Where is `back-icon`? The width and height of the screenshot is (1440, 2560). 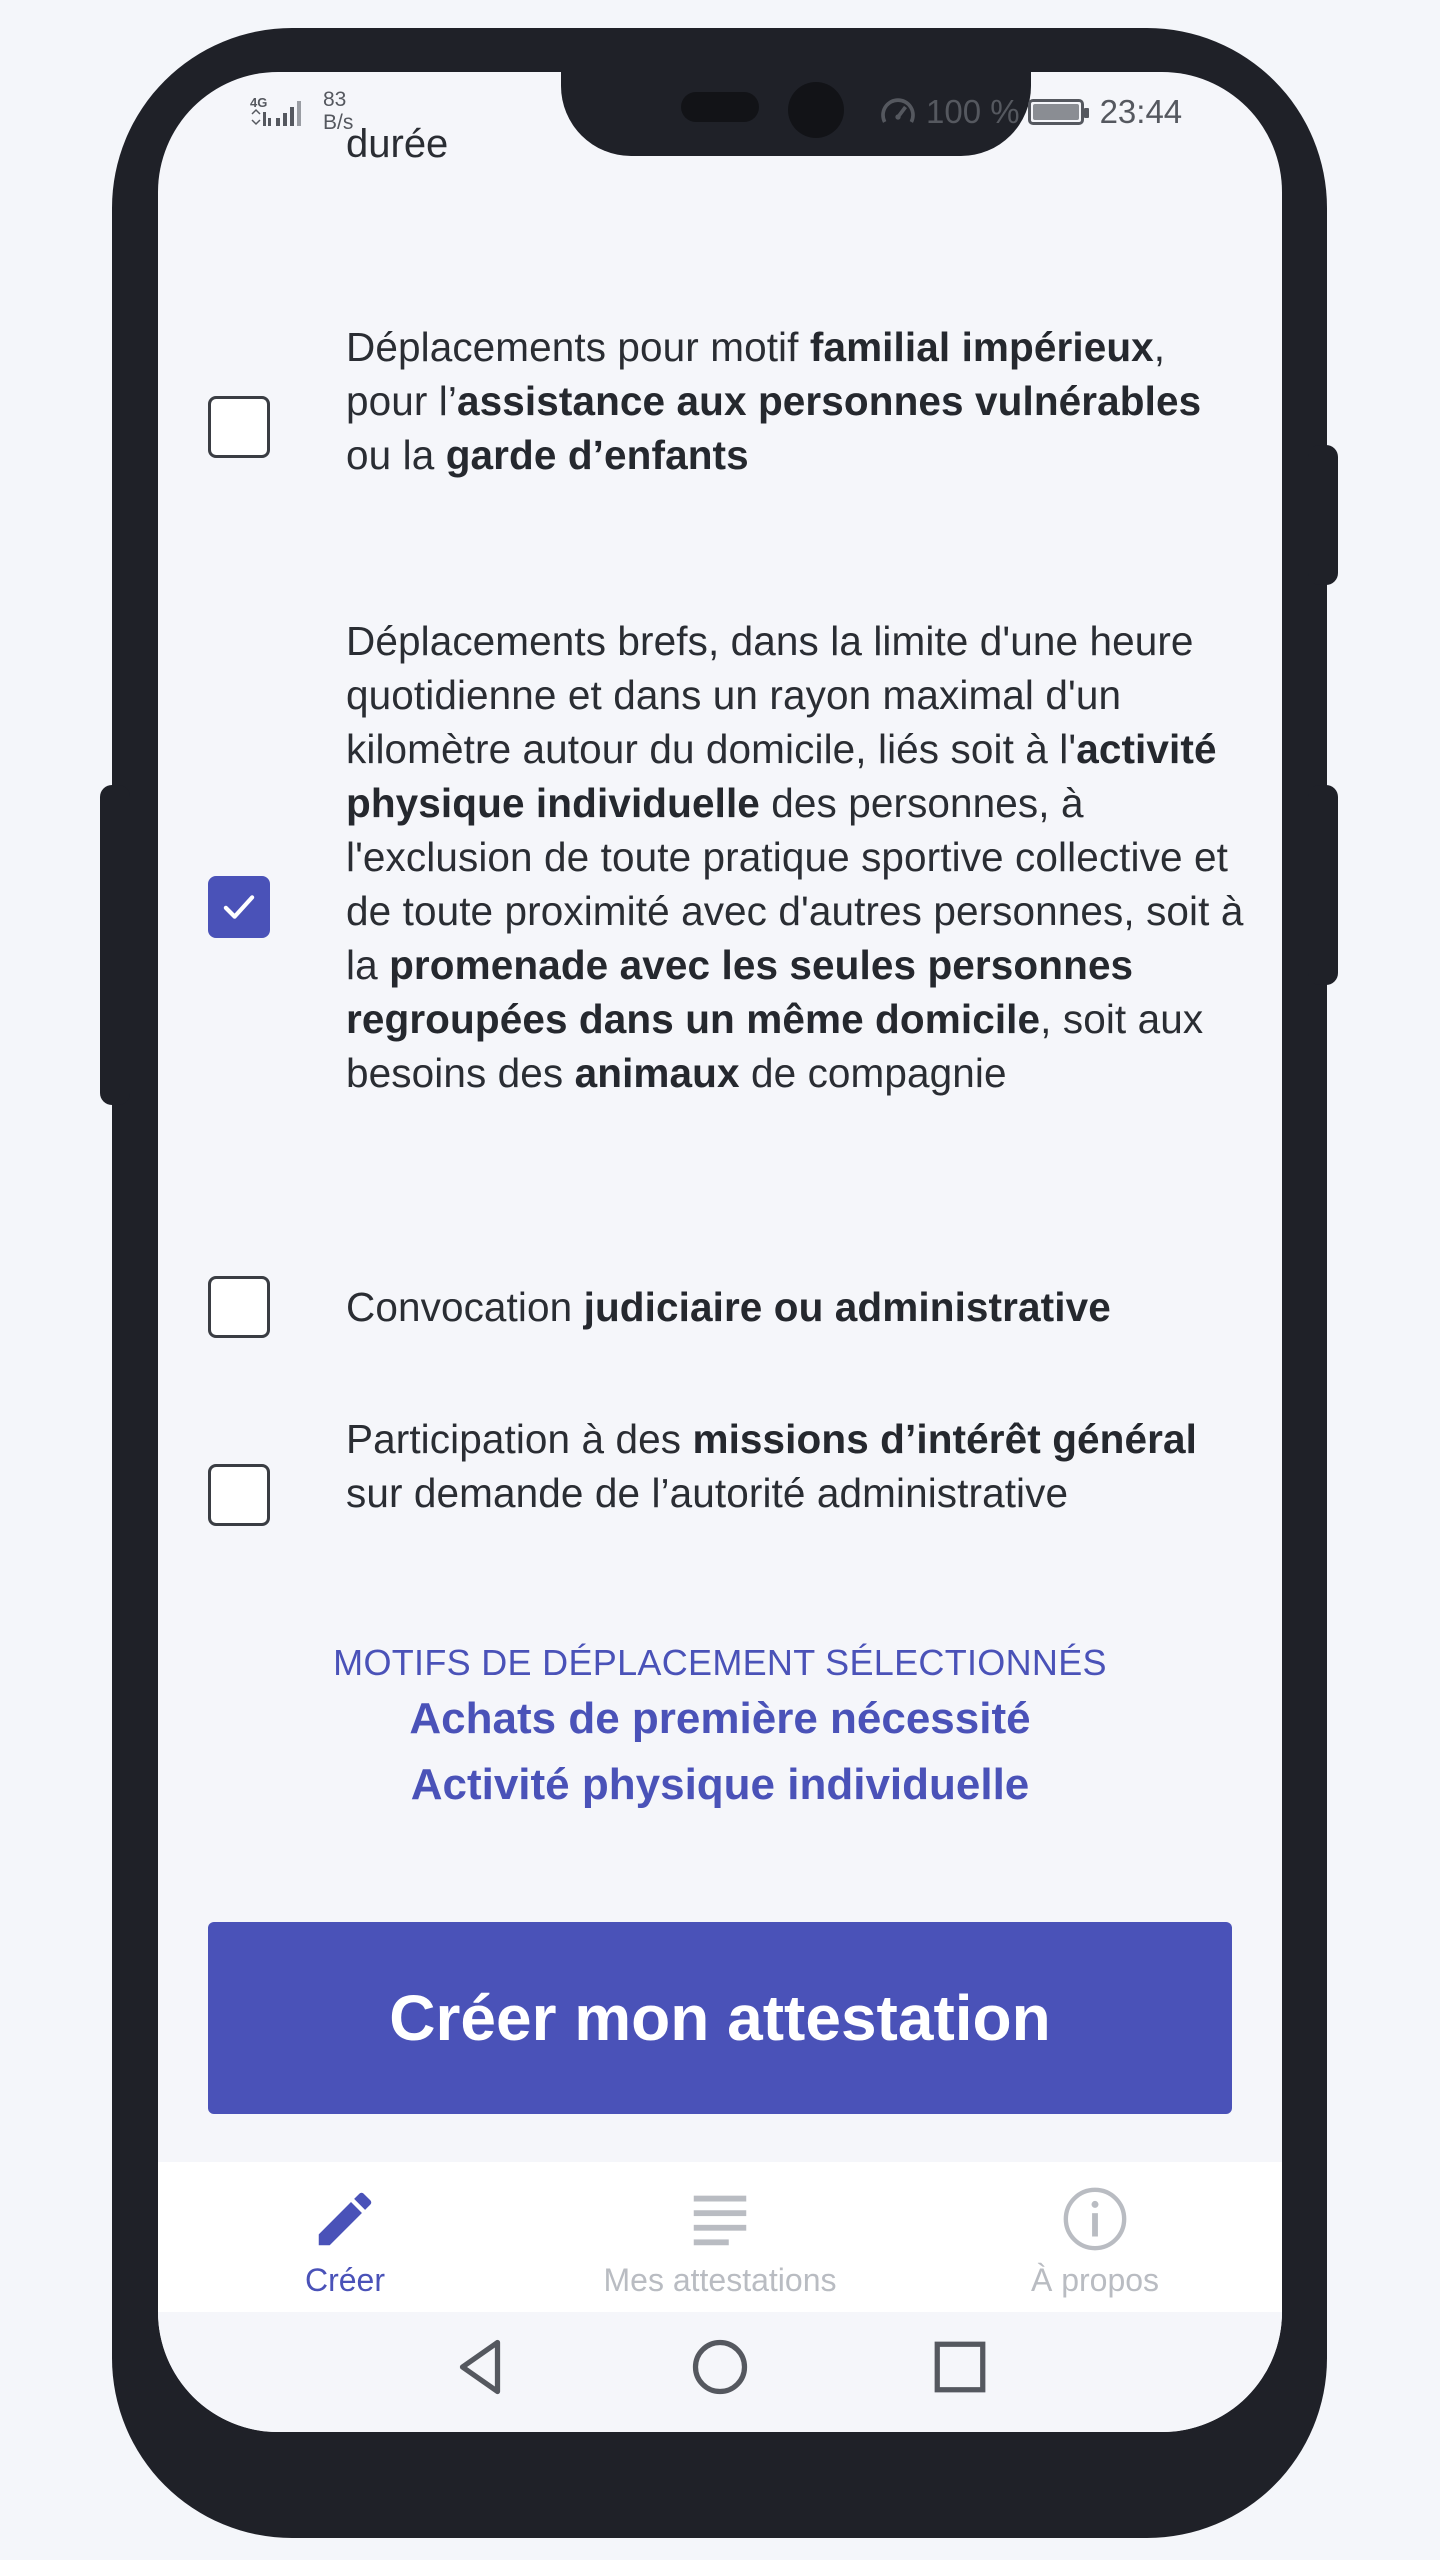
back-icon is located at coordinates (480, 2367).